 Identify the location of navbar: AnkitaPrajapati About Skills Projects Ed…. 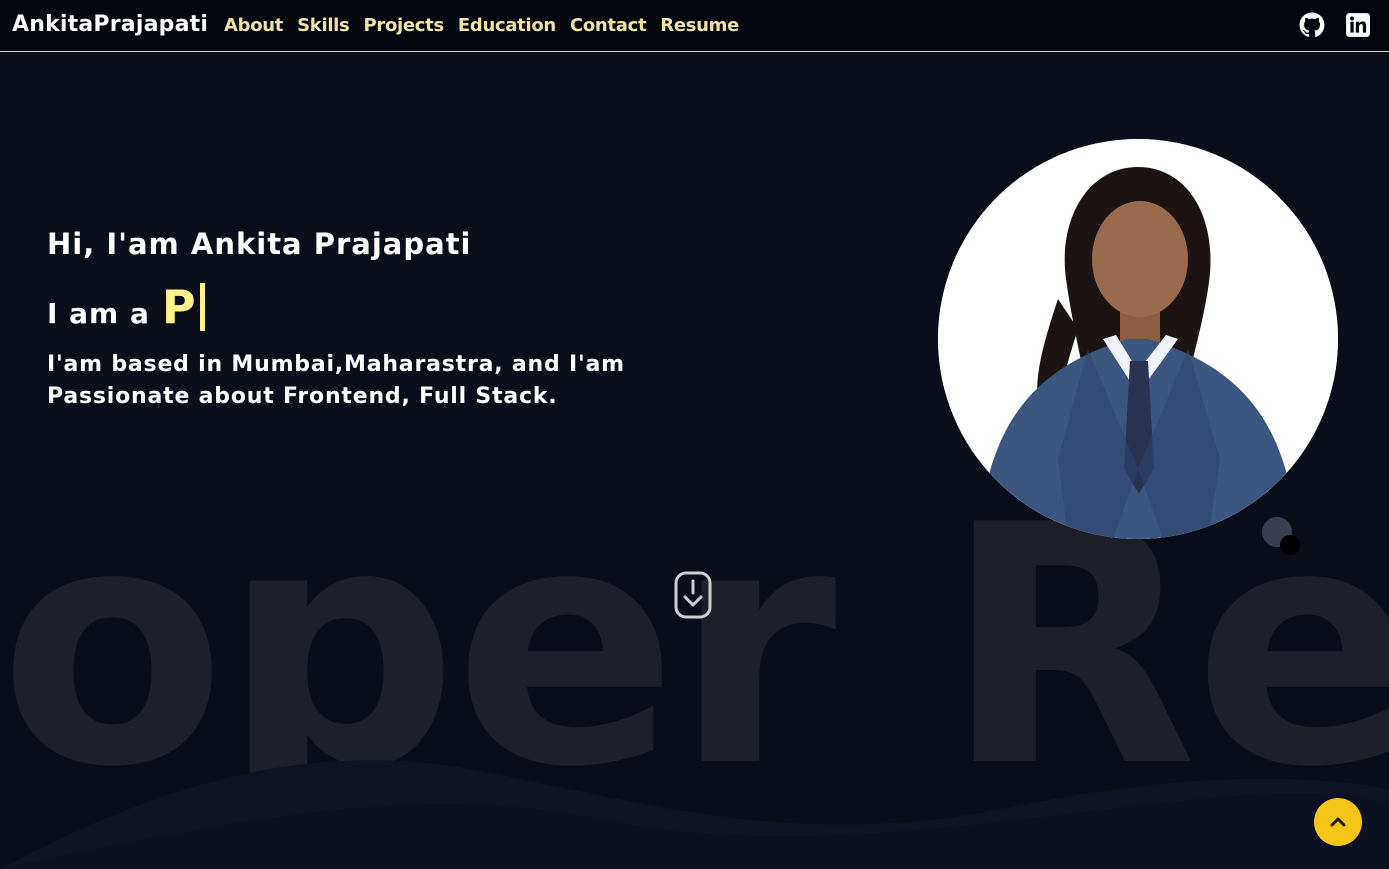
(694, 26).